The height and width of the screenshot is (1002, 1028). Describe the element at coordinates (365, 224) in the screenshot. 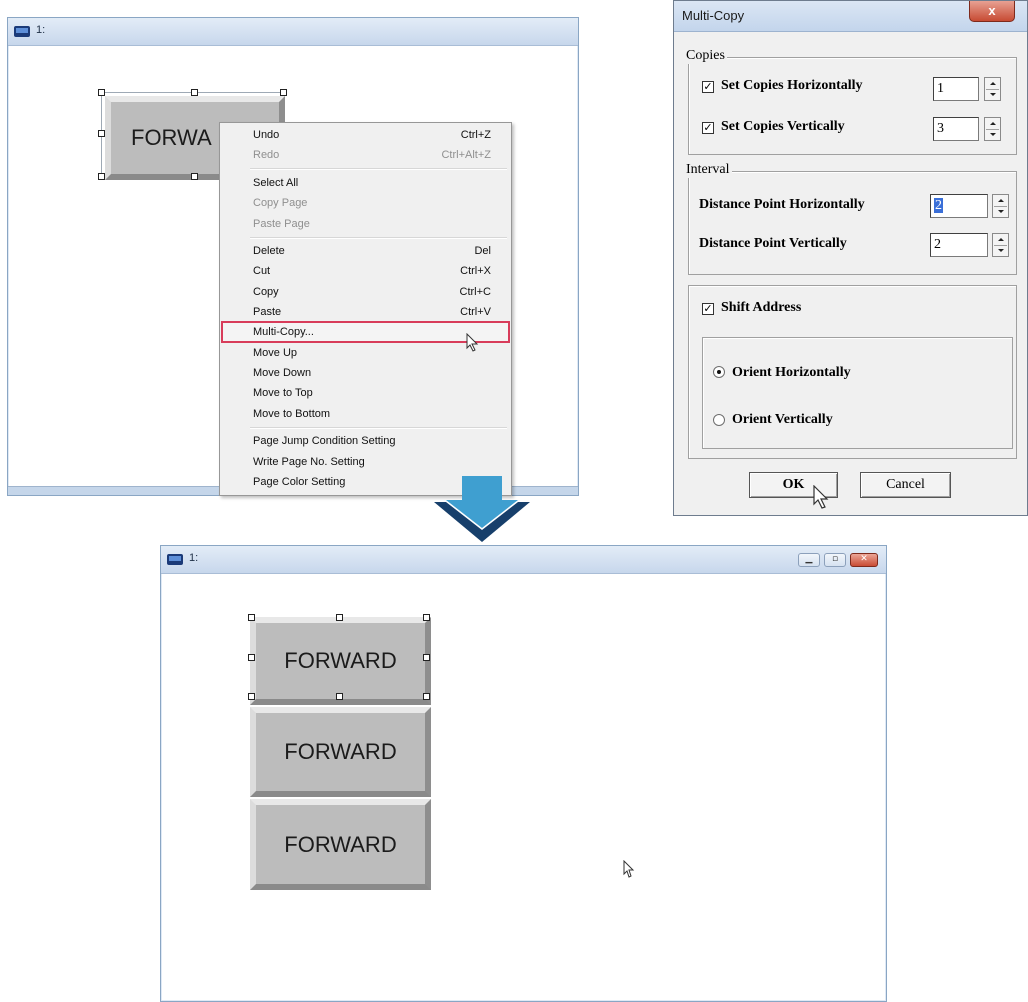

I see `menu-item-paste-page: Paste Page` at that location.